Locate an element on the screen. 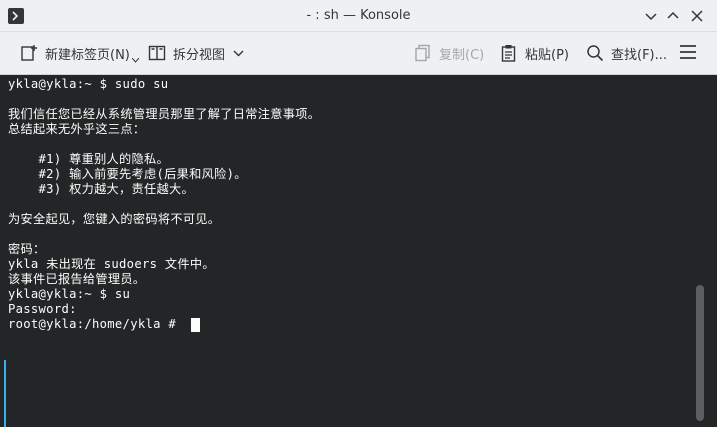 The image size is (717, 427). chevron-up-icon is located at coordinates (673, 15).